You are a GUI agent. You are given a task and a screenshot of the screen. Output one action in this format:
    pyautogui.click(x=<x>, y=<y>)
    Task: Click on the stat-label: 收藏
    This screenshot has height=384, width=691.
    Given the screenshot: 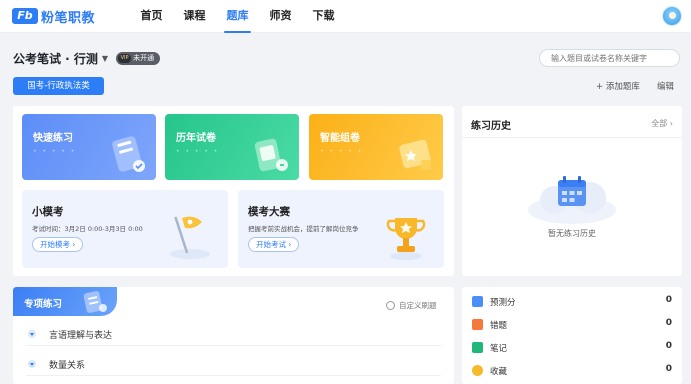 What is the action you would take?
    pyautogui.click(x=499, y=372)
    